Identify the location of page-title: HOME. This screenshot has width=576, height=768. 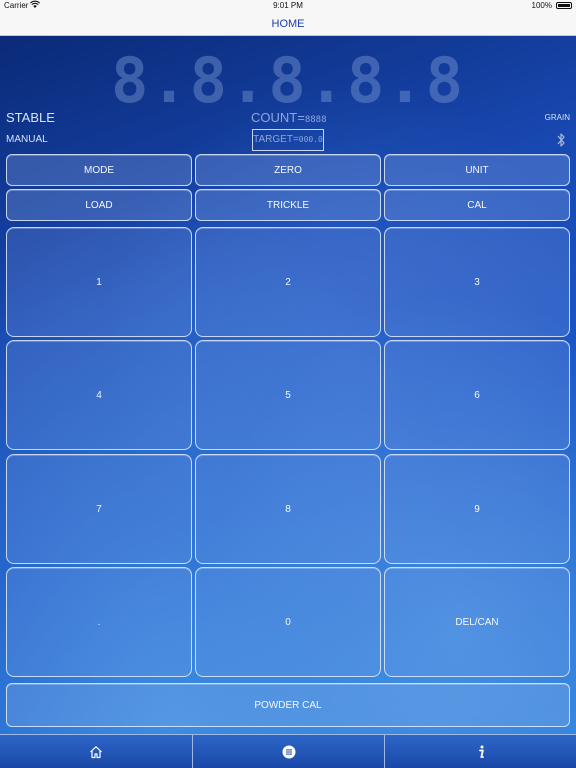
(288, 24).